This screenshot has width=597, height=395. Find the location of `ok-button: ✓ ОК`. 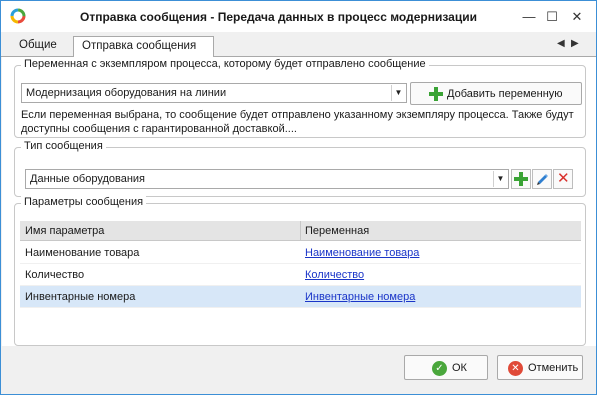

ok-button: ✓ ОК is located at coordinates (446, 367).